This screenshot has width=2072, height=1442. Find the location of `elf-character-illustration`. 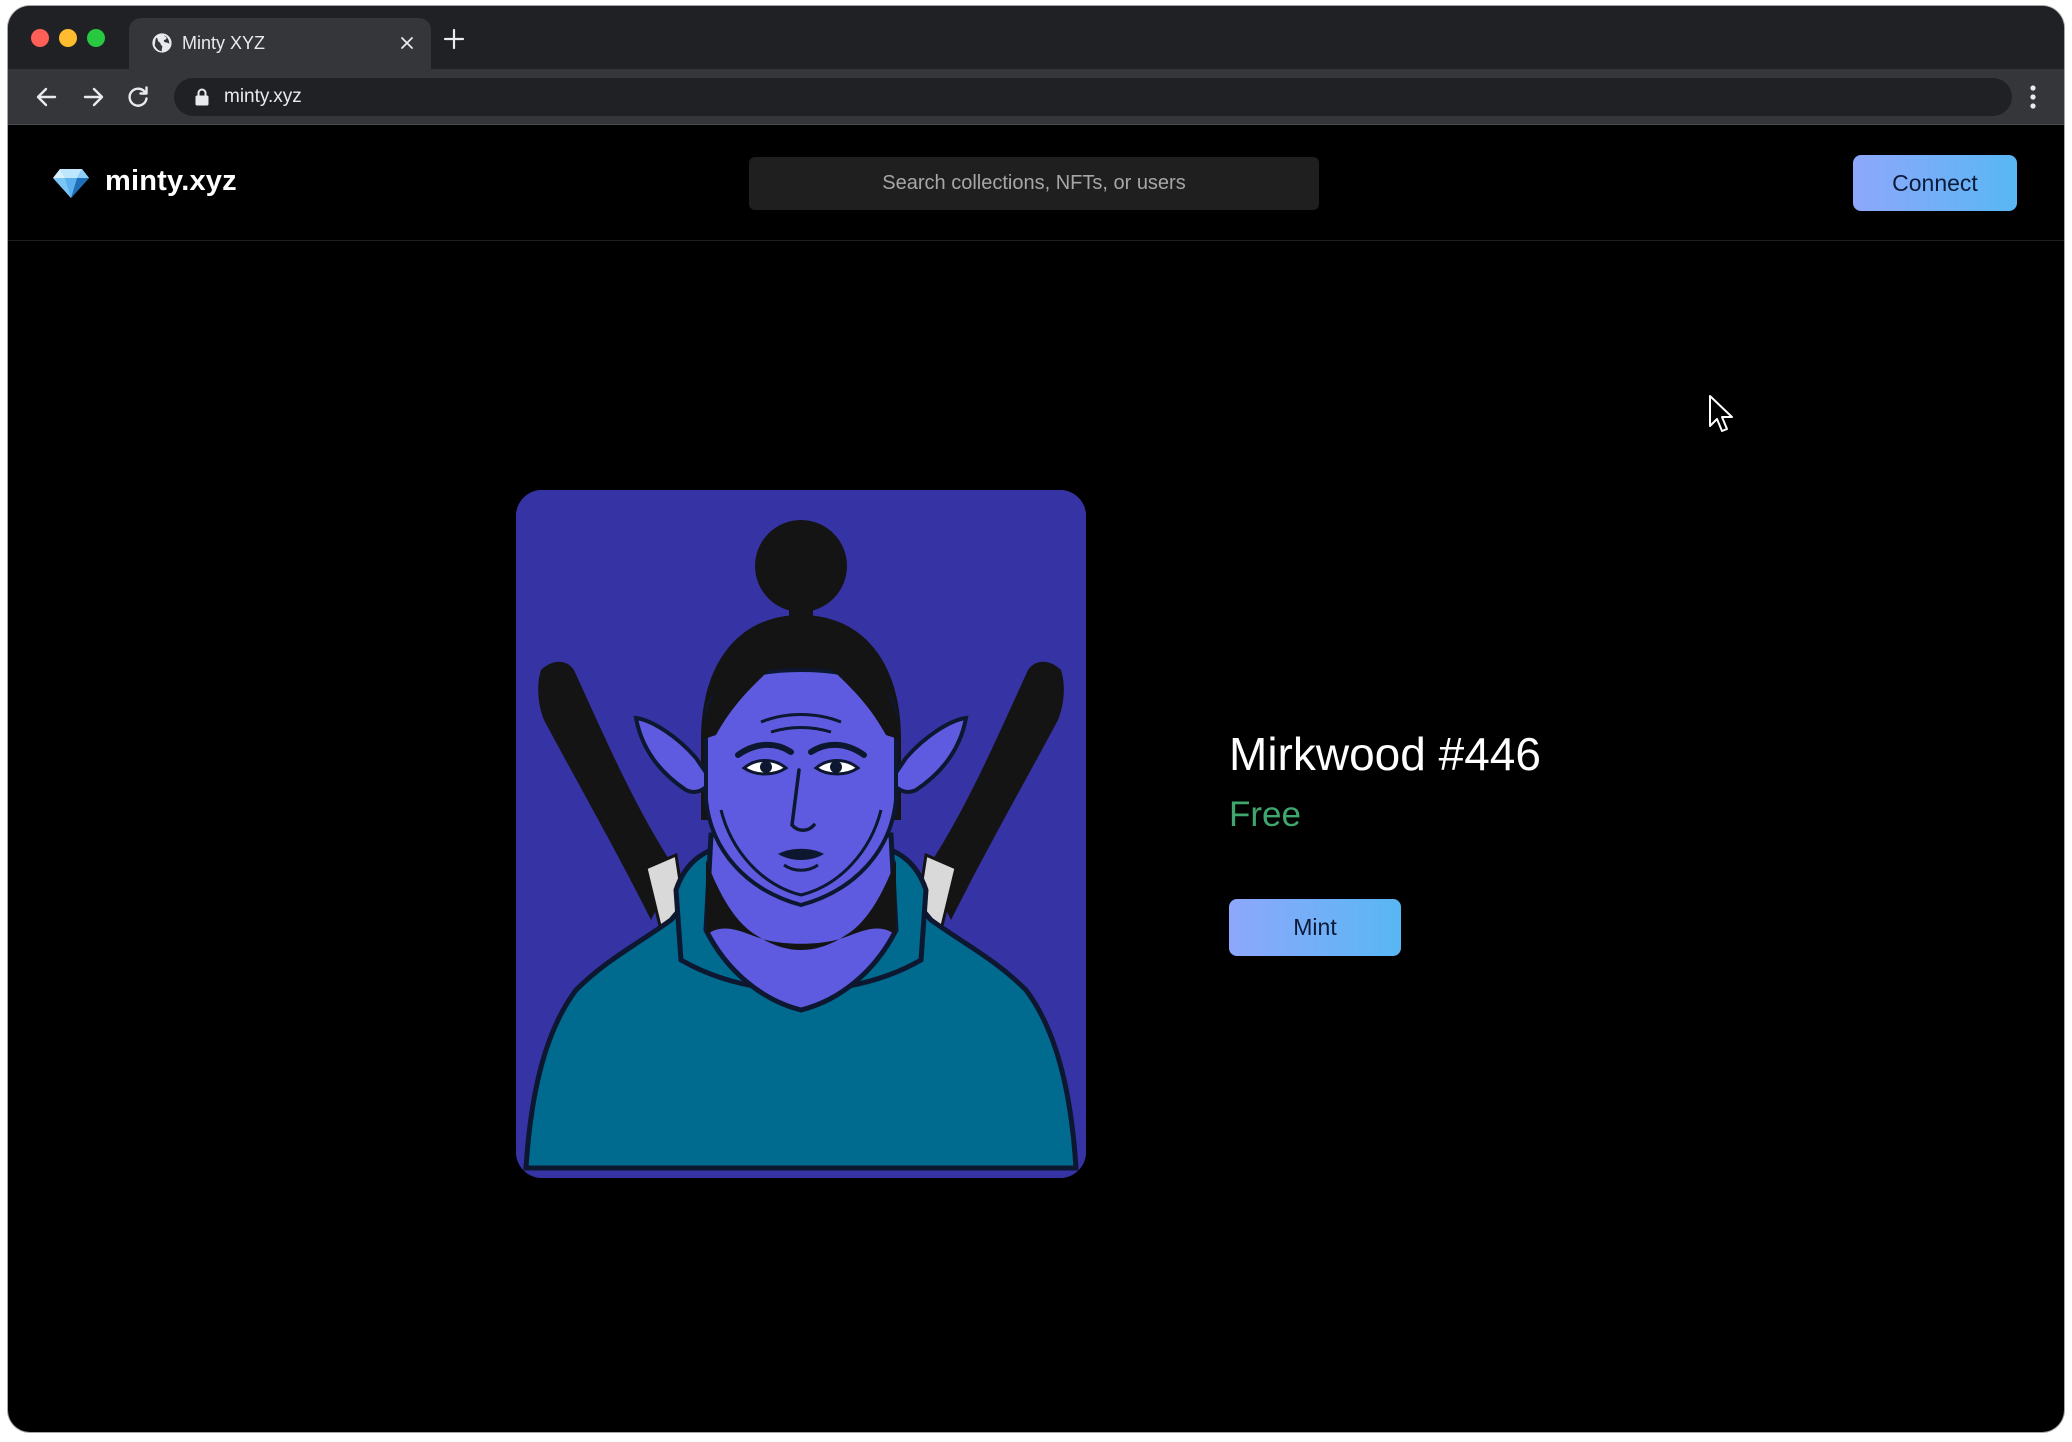

elf-character-illustration is located at coordinates (801, 834).